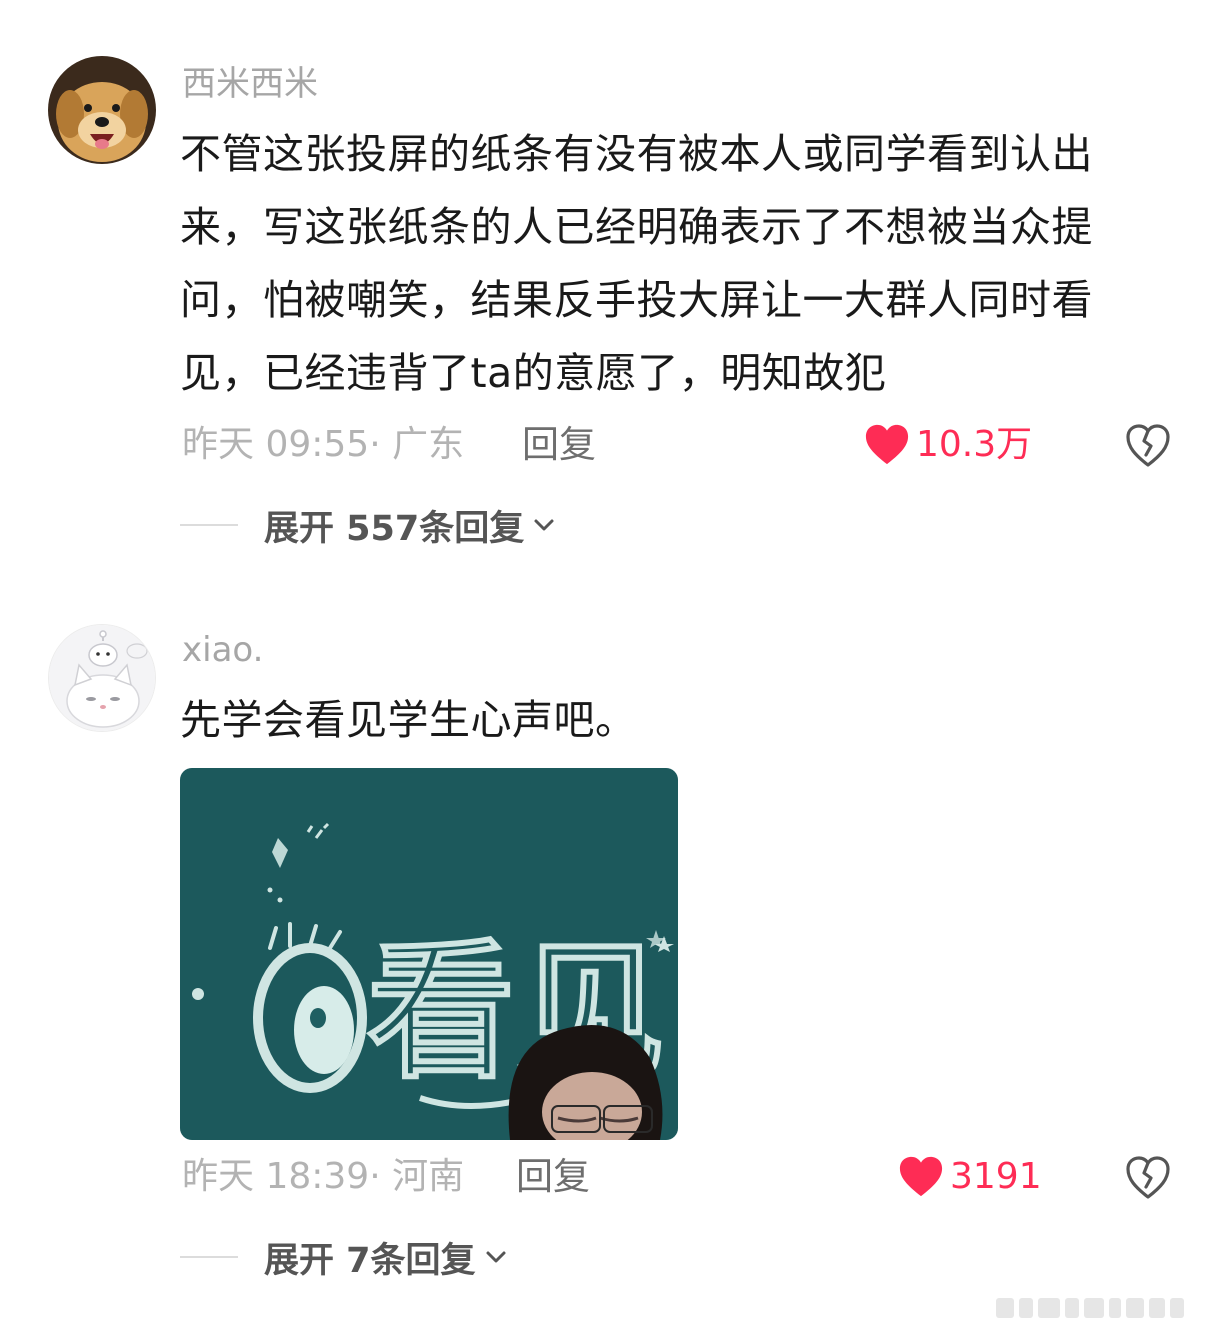 The height and width of the screenshot is (1336, 1206). What do you see at coordinates (1096, 1308) in the screenshot?
I see `watermark-bar` at bounding box center [1096, 1308].